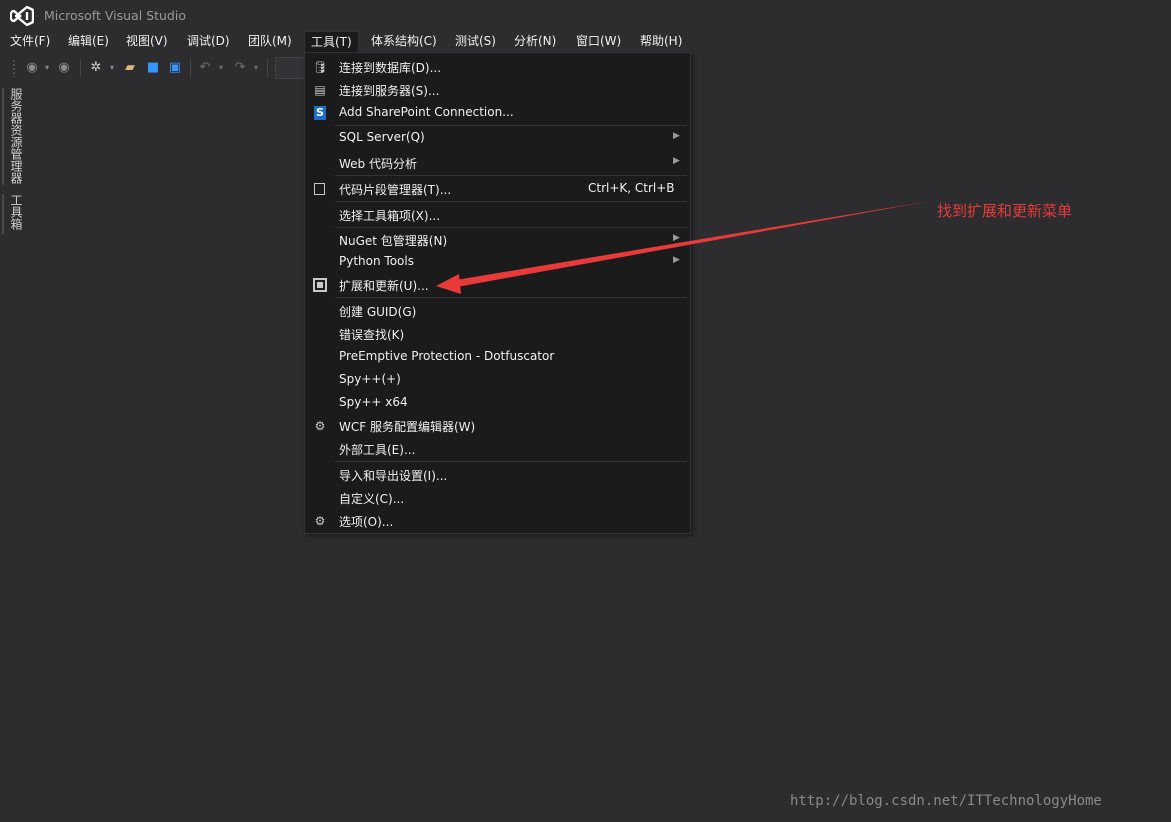 Image resolution: width=1171 pixels, height=822 pixels. Describe the element at coordinates (475, 41) in the screenshot. I see `menu-test: 测试(S)` at that location.